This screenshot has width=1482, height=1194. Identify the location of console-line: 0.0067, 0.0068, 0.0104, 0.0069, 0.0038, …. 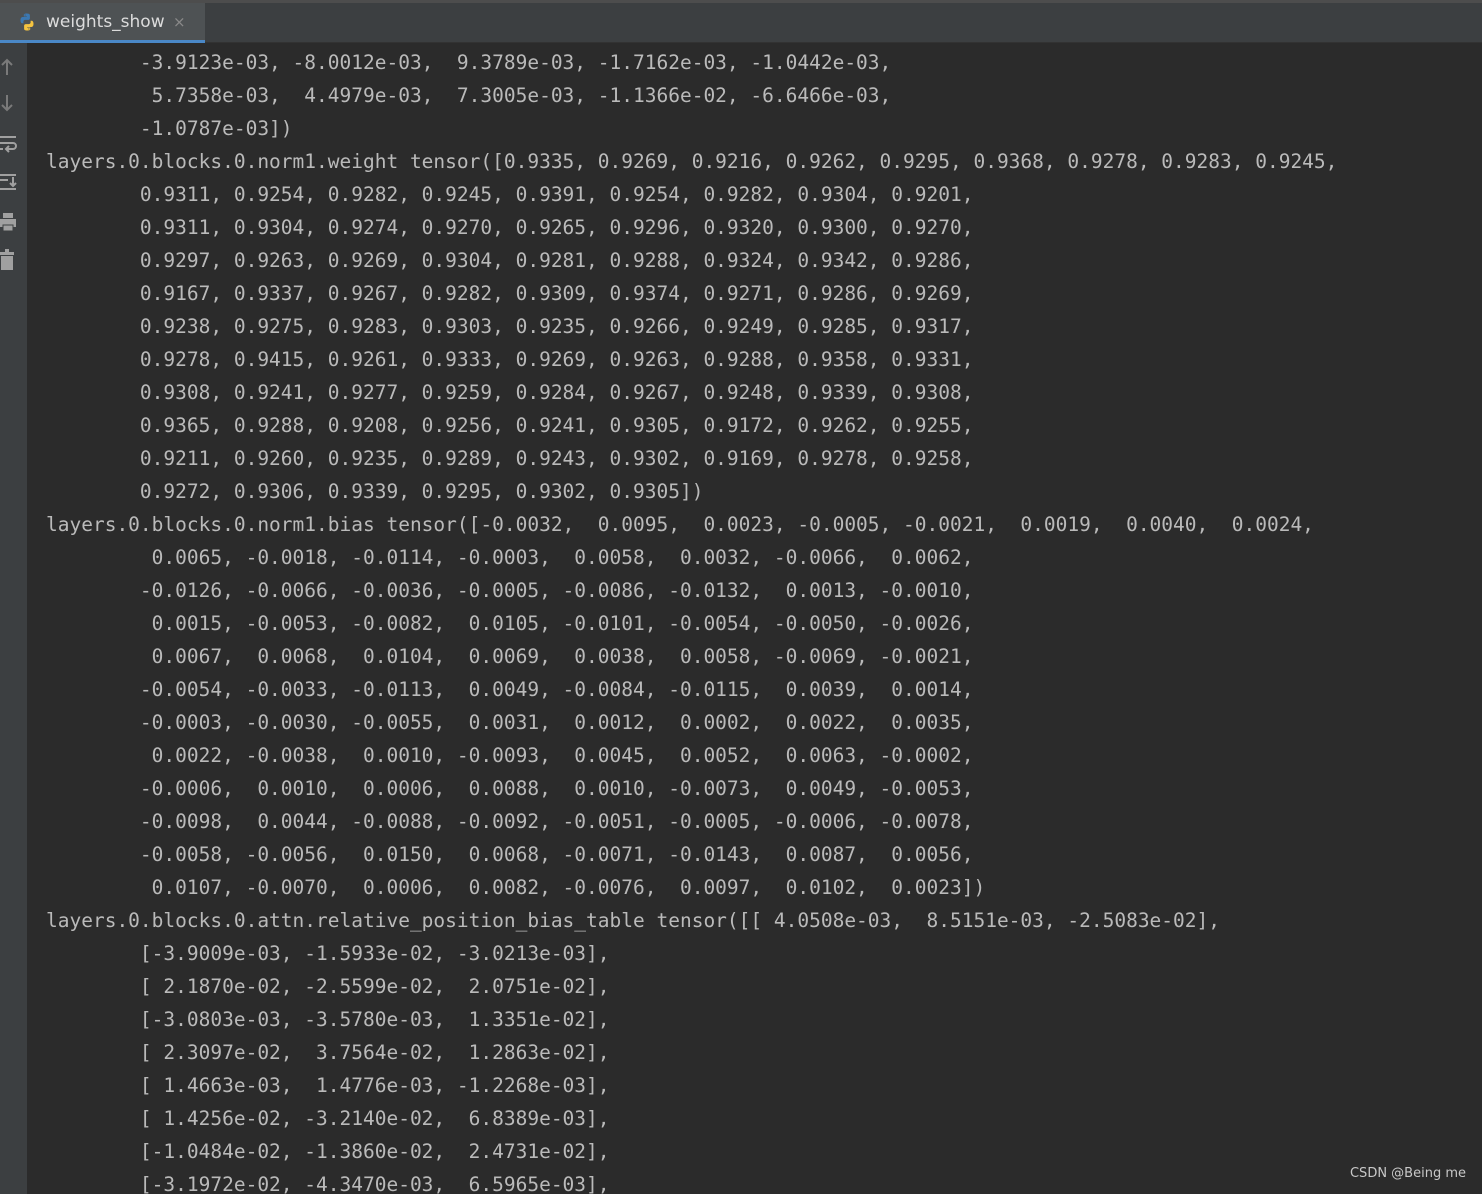
(510, 656).